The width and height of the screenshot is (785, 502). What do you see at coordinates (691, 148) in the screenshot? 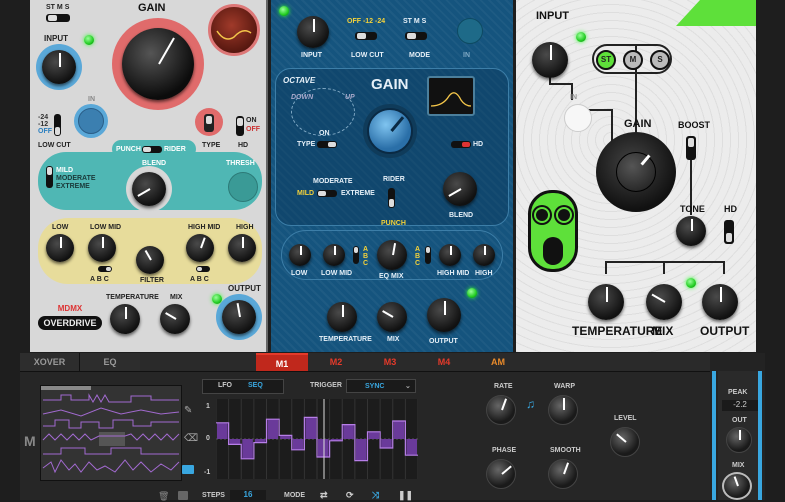
I see `boost-switch` at bounding box center [691, 148].